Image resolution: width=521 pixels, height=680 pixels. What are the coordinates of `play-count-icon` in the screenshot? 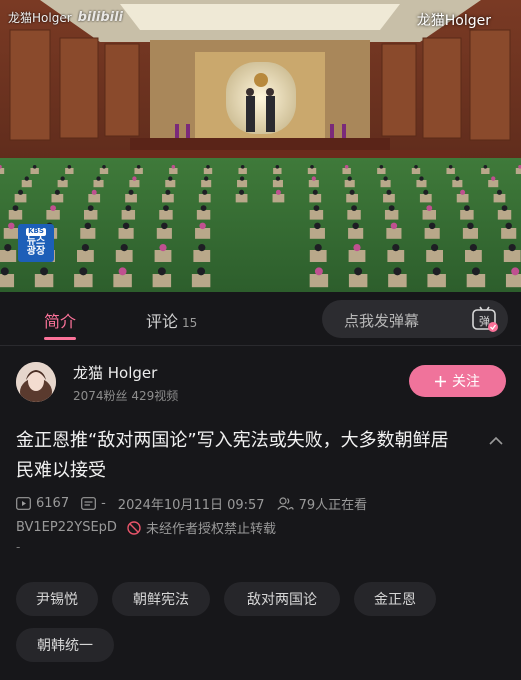 It's located at (23, 503).